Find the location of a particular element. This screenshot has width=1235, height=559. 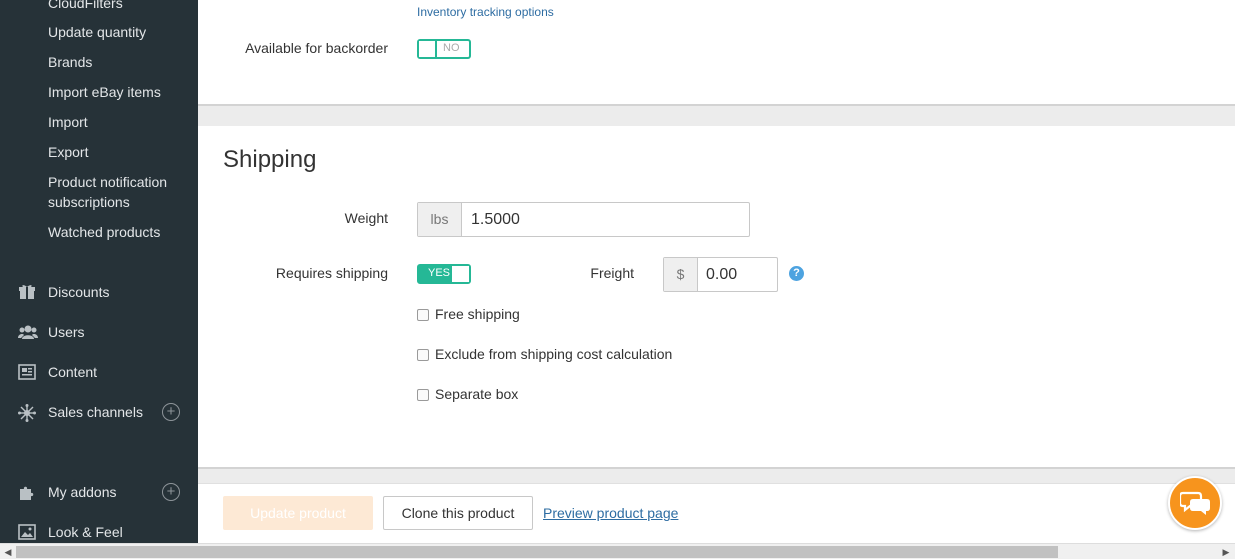

users-icon is located at coordinates (28, 332).